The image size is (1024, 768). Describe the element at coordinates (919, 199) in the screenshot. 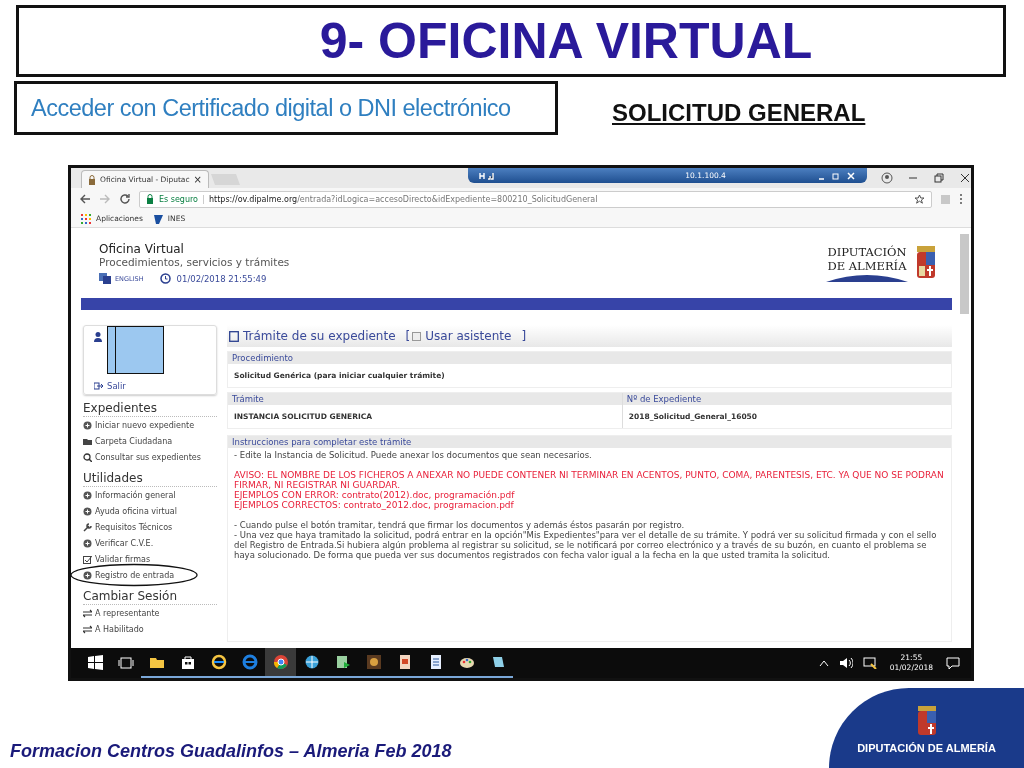

I see `star-icon` at that location.